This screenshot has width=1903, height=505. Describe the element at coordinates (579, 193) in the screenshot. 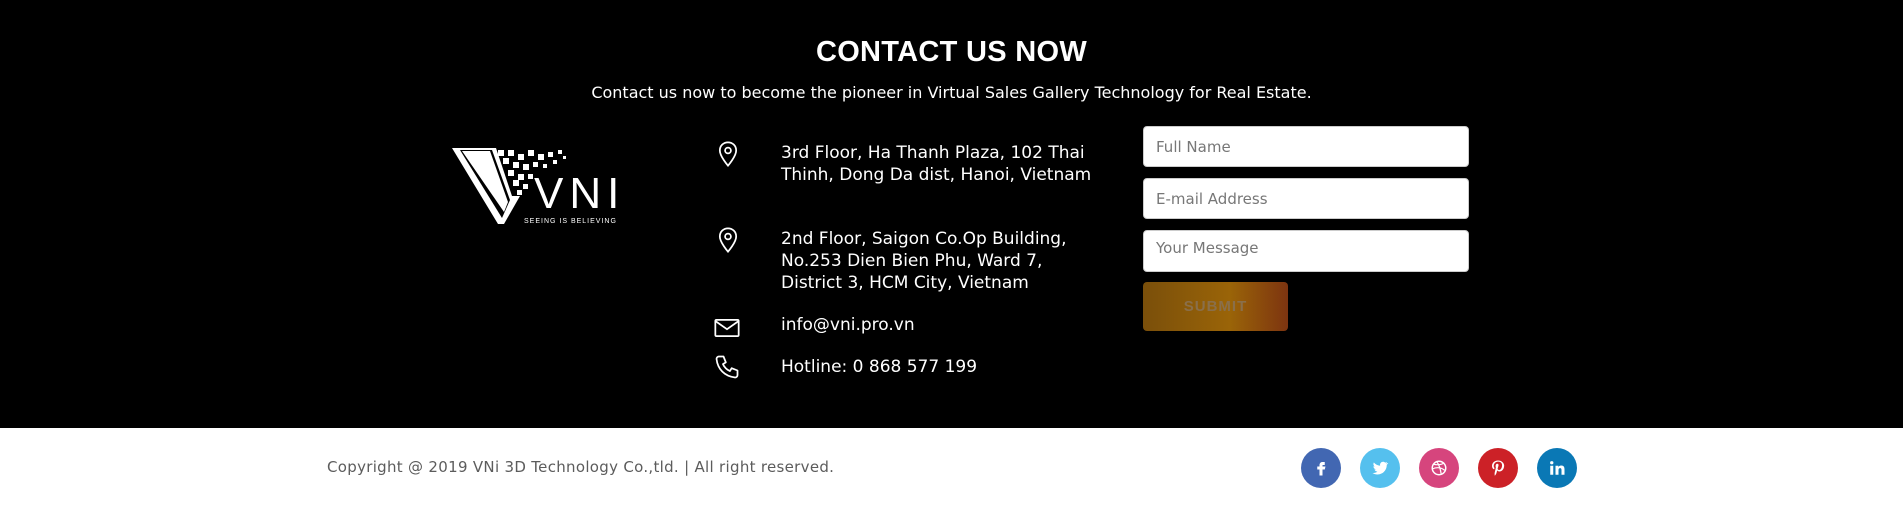

I see `logo-text: VNI` at that location.